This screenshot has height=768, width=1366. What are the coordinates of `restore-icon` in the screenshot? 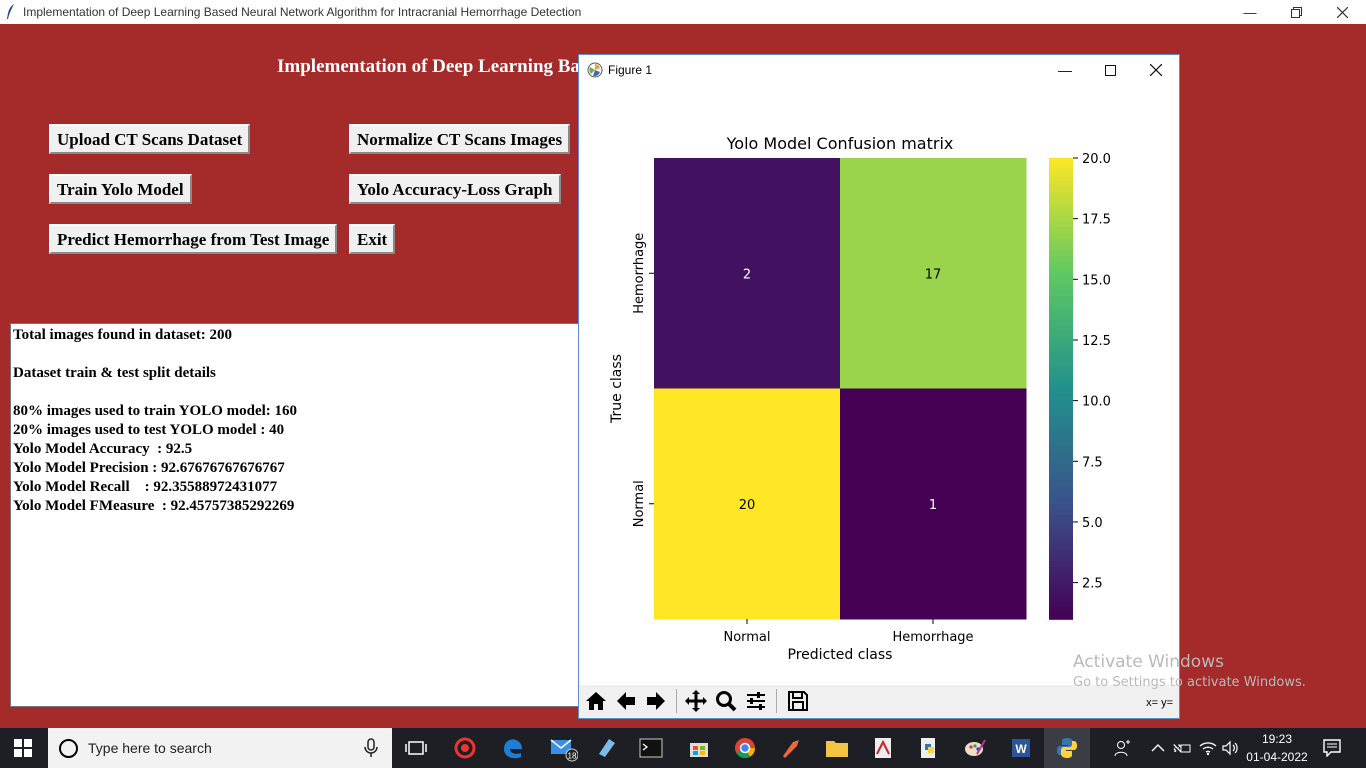 It's located at (1296, 12).